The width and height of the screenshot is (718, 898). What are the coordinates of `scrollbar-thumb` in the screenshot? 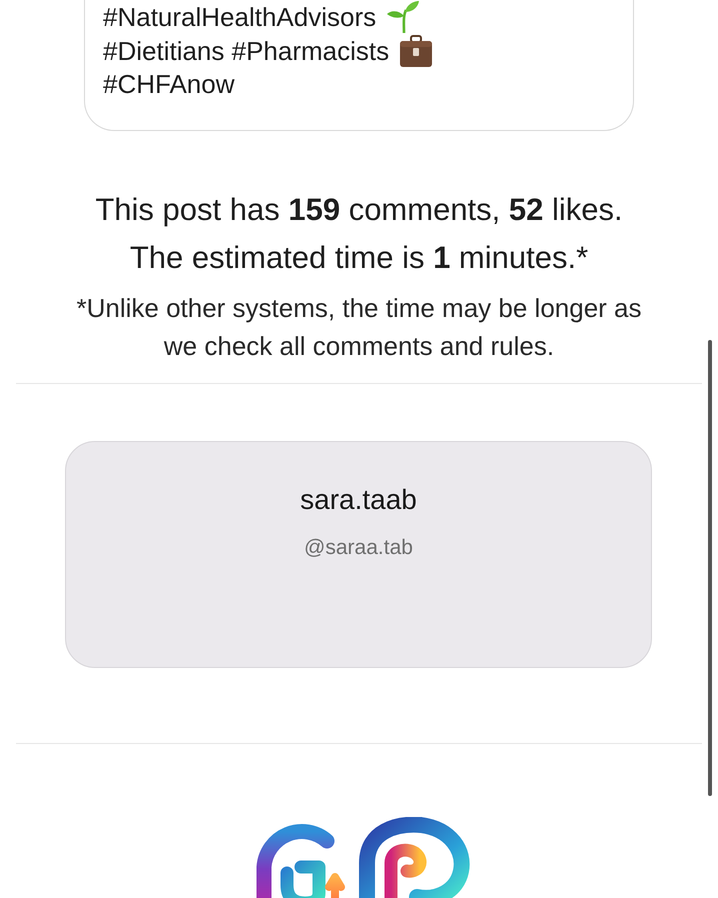 It's located at (710, 568).